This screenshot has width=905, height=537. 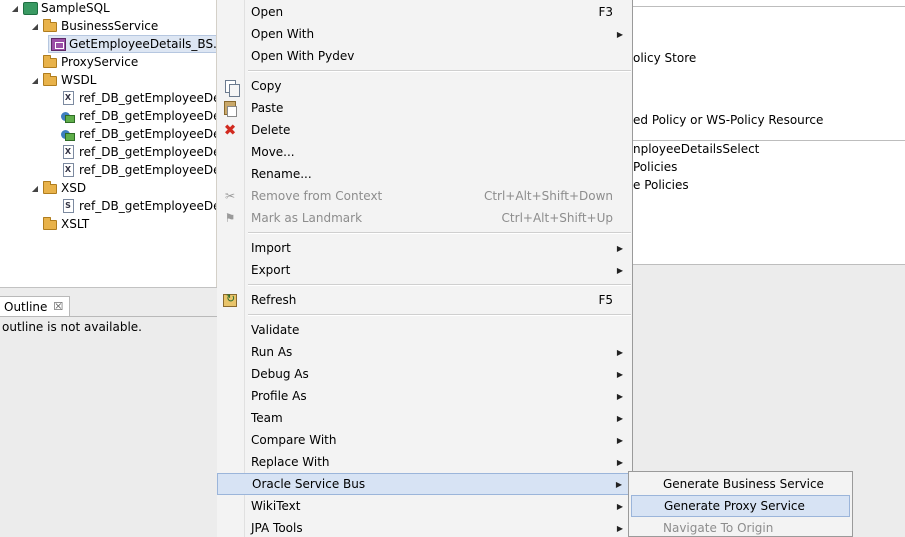 I want to click on submenu-item-generate-business-service: Generate Business Service, so click(x=740, y=484).